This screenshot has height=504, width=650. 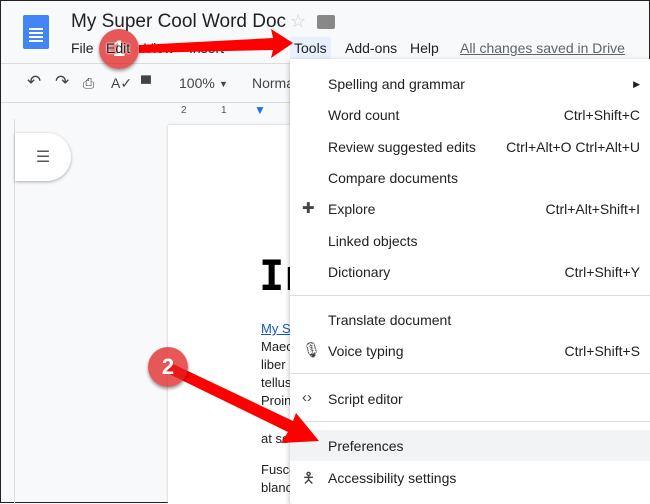 What do you see at coordinates (8, 311) in the screenshot?
I see `vertical-ruler` at bounding box center [8, 311].